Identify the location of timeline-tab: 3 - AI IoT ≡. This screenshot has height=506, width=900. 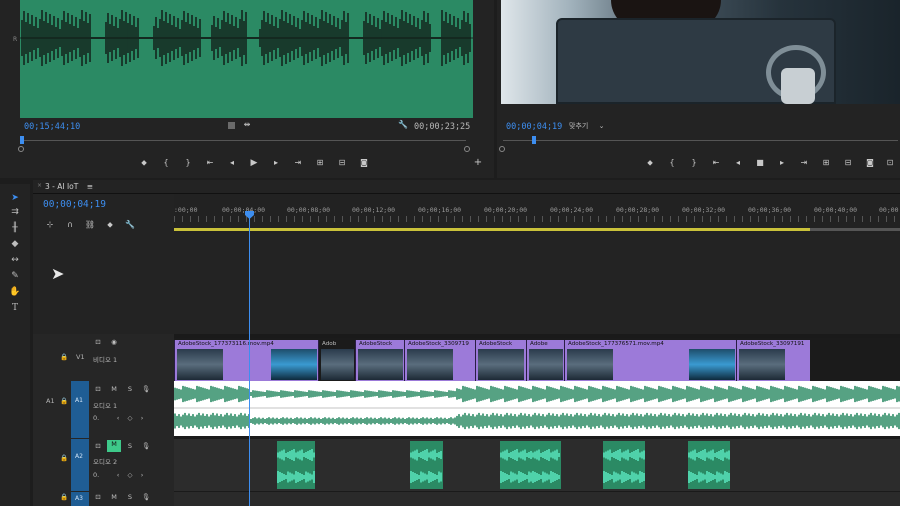
(69, 186).